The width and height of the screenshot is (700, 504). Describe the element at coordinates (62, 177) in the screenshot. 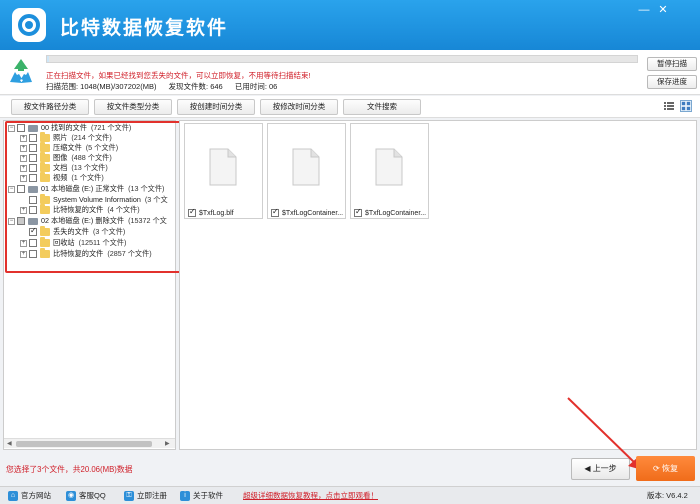

I see `tree-node-videos: + 视频 (1 个文件)` at that location.